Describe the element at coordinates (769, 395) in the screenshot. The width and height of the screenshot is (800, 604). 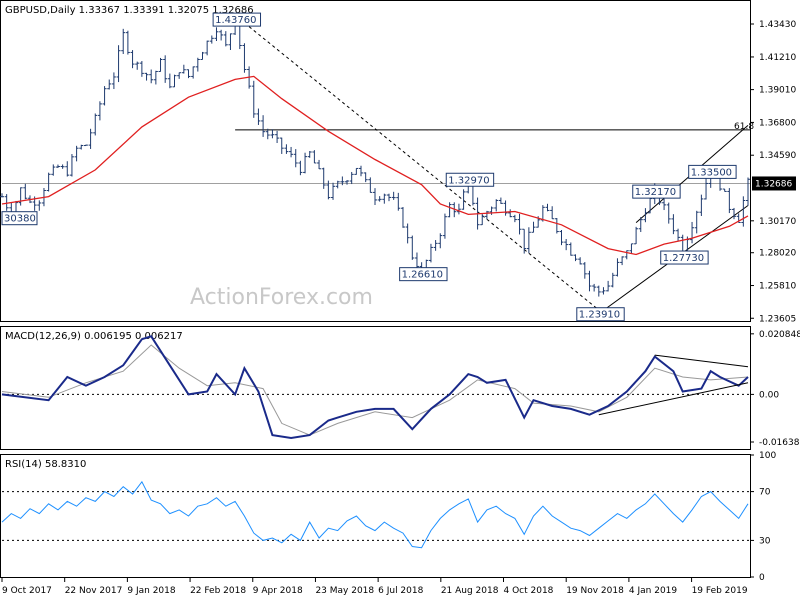
I see `macd-y-tick-label: 0.00` at that location.